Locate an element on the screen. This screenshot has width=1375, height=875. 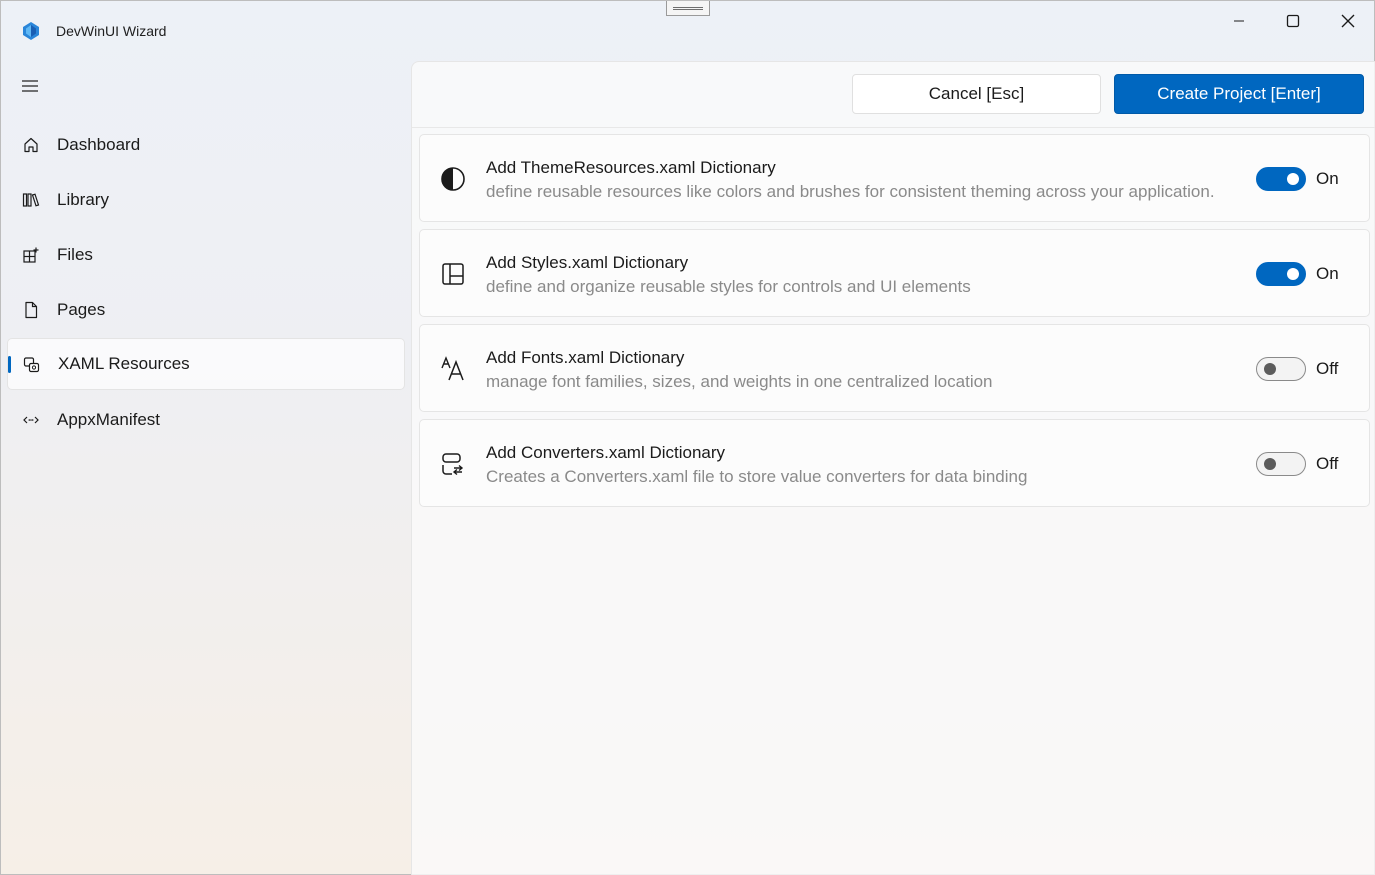
sidebar-item-pages: Pages is located at coordinates (206, 310).